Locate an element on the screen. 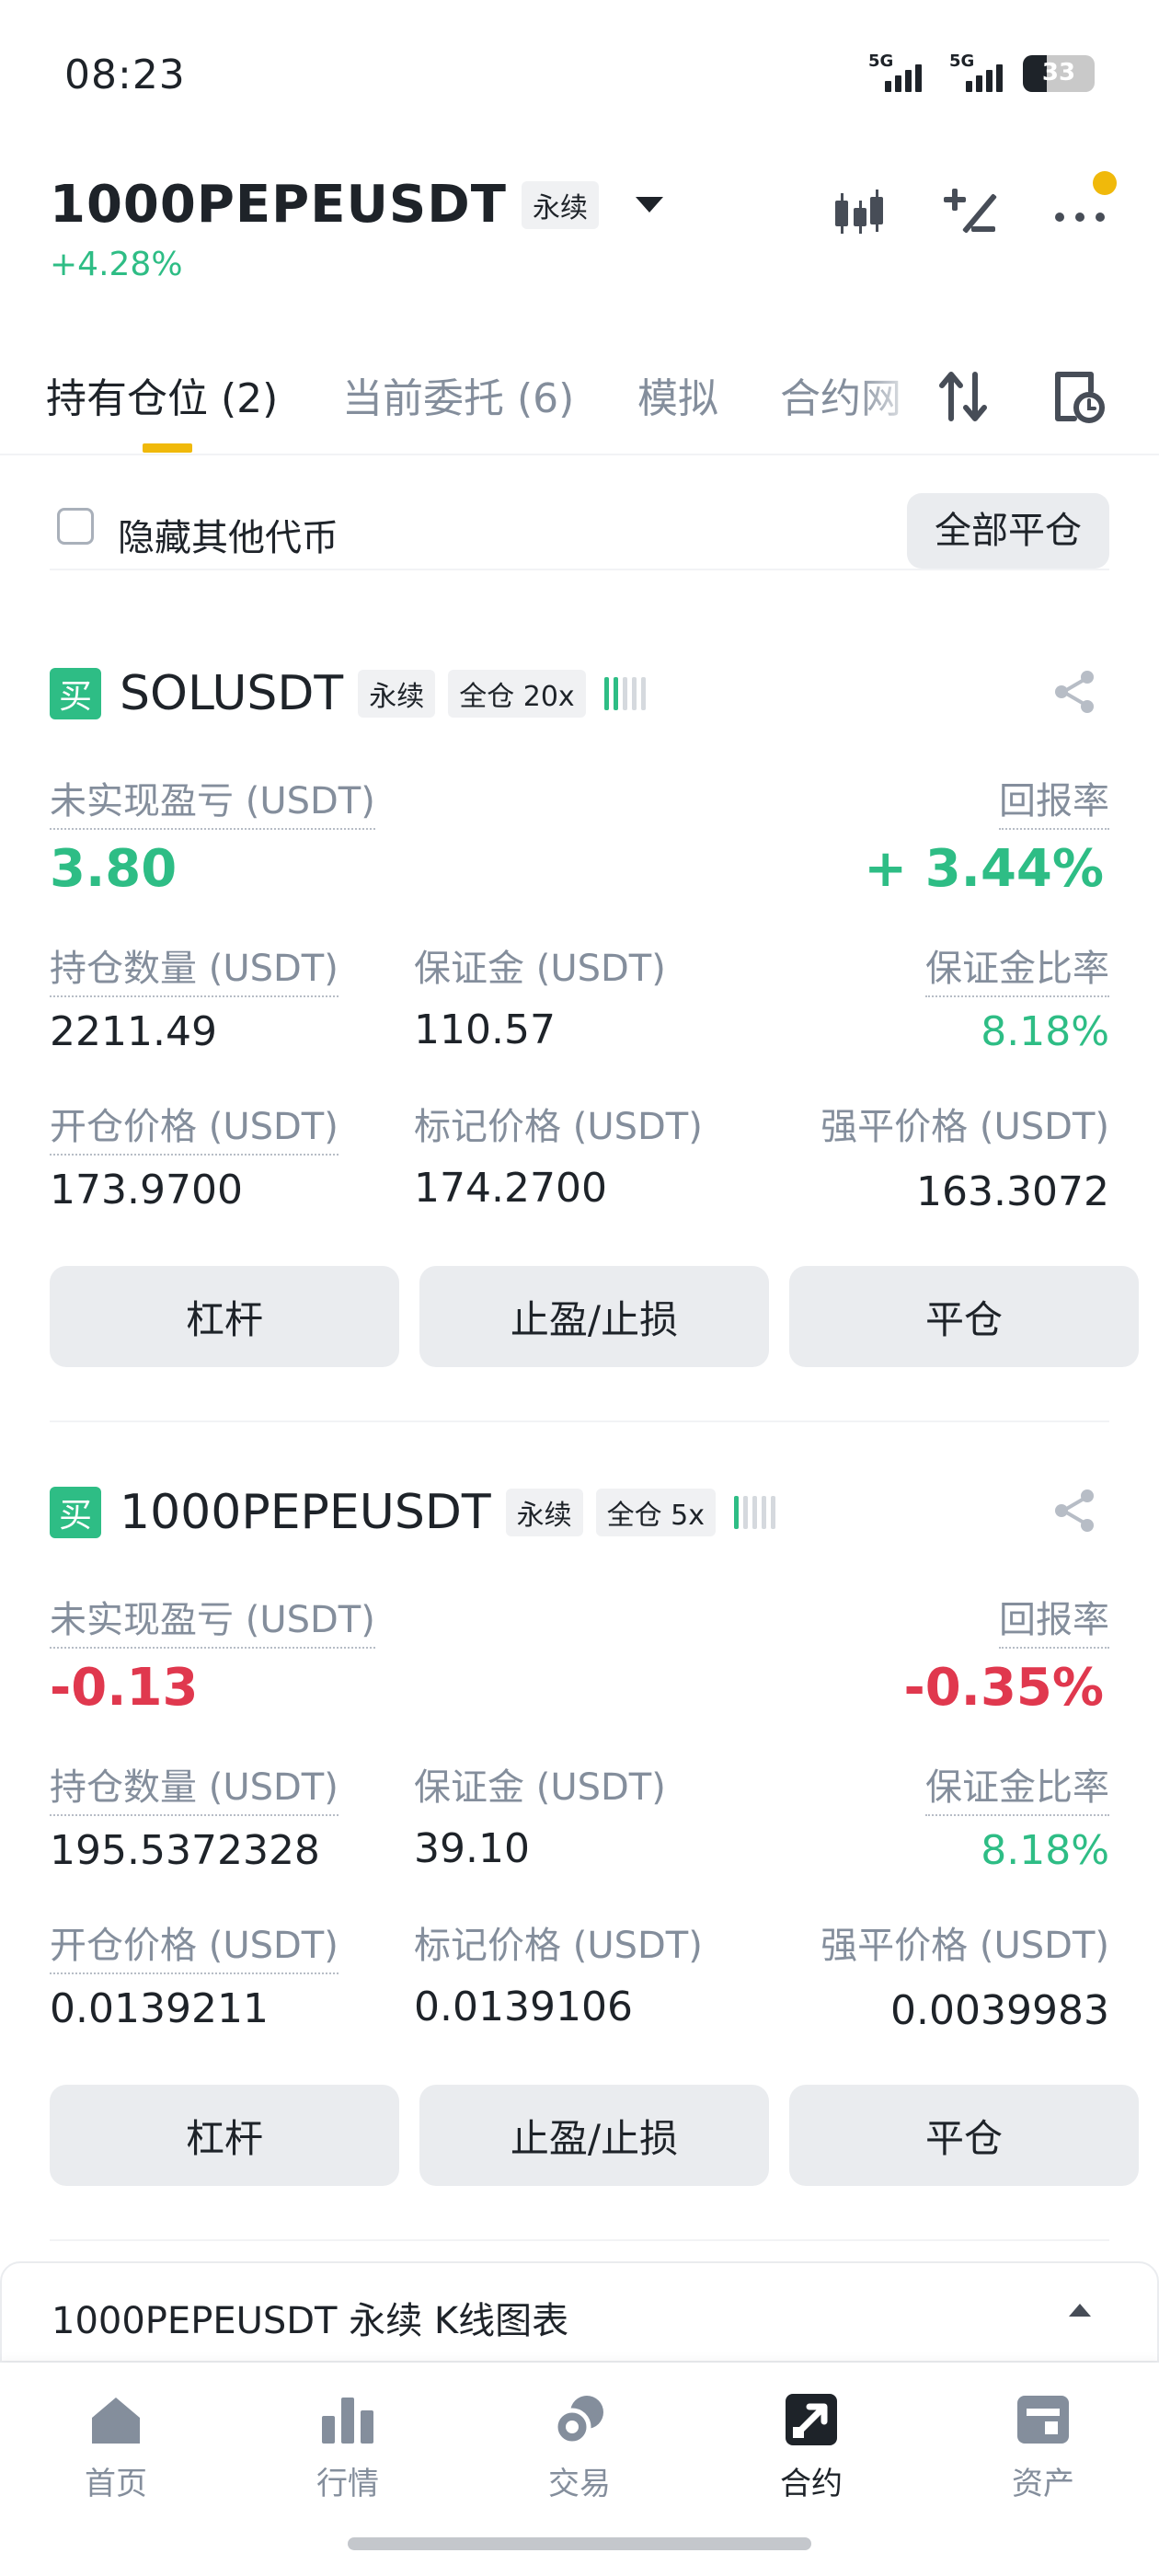  mark-price-value: 174.2700 is located at coordinates (510, 1188).